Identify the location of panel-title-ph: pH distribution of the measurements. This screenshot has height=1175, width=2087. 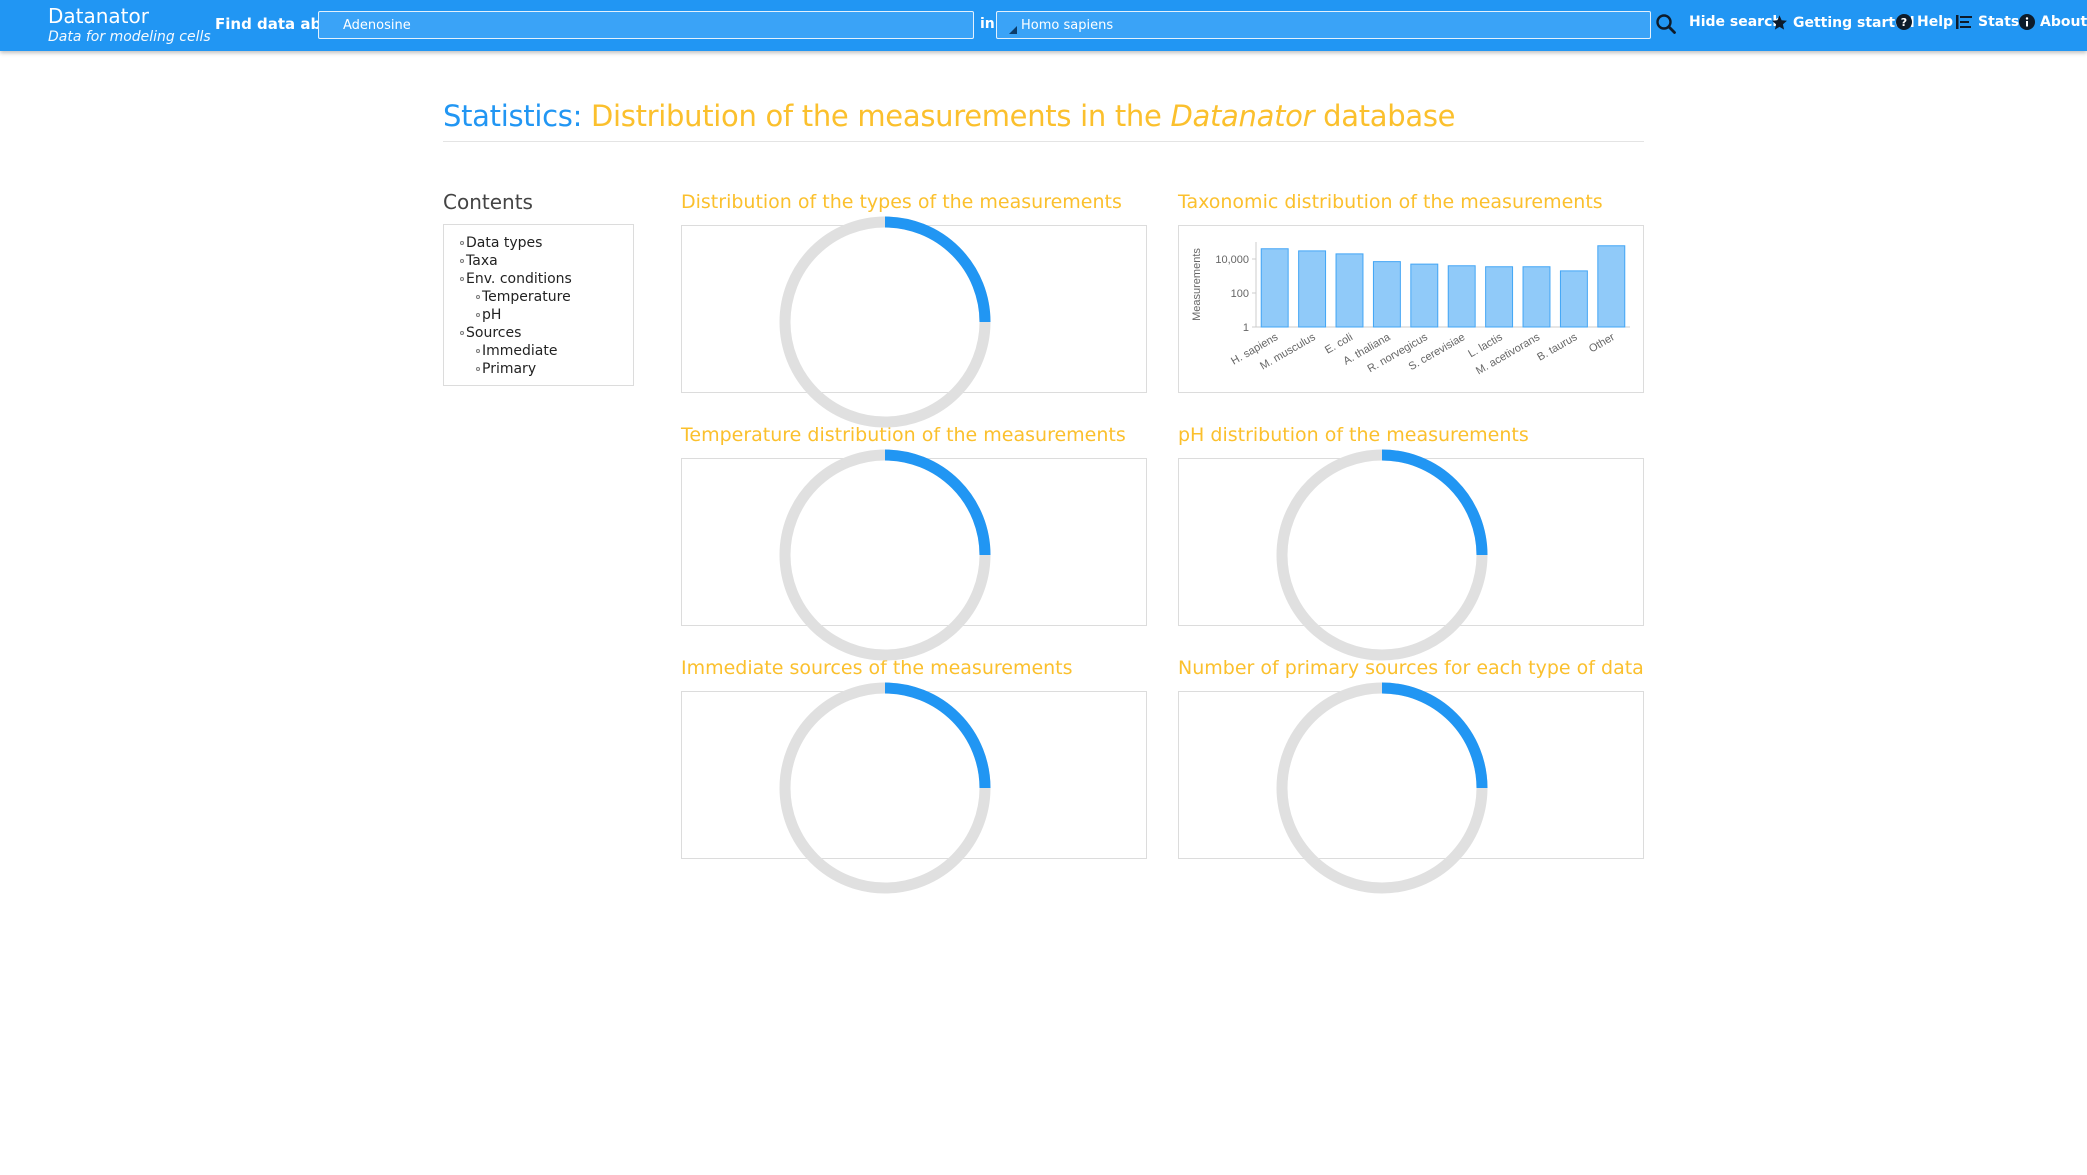
(1353, 435).